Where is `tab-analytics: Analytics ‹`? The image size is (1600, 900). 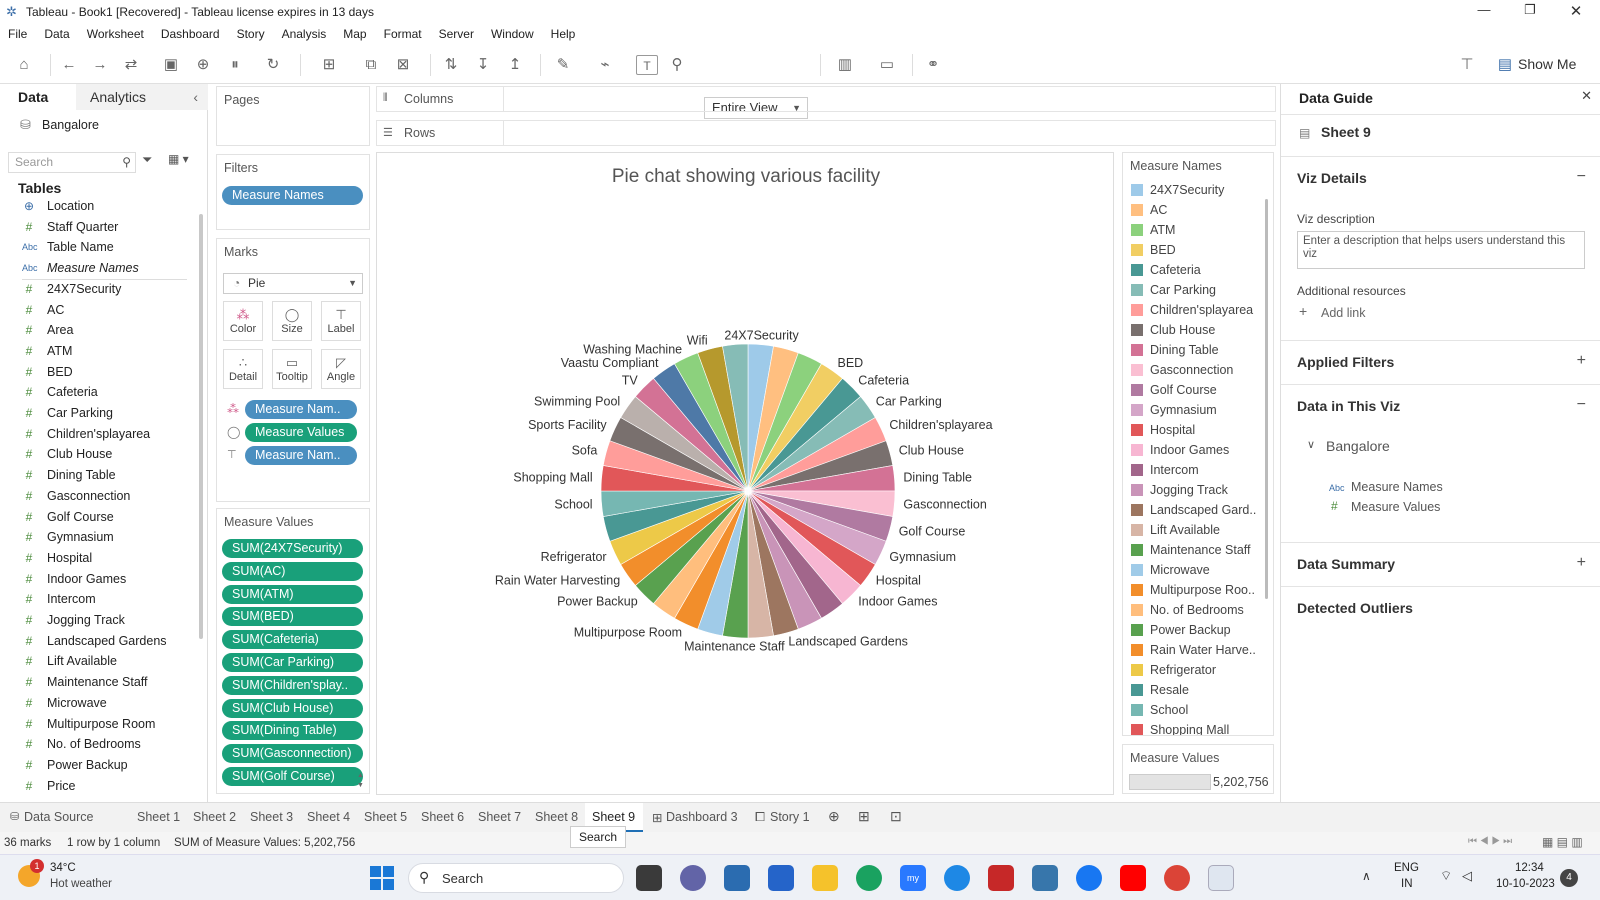
tab-analytics: Analytics ‹ is located at coordinates (142, 97).